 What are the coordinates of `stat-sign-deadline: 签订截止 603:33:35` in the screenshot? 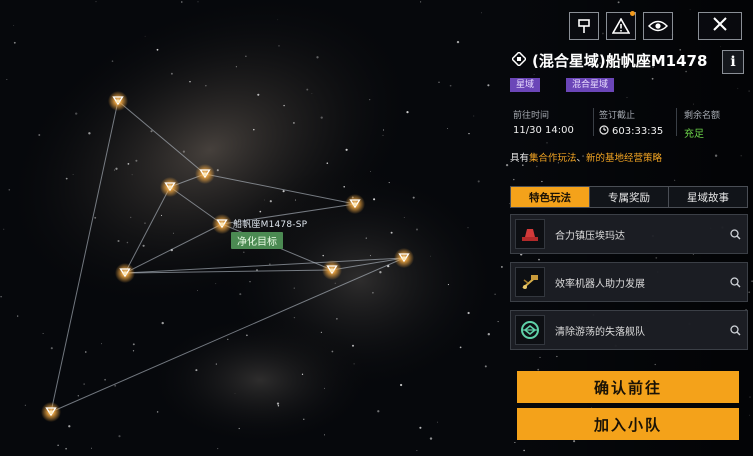 It's located at (631, 123).